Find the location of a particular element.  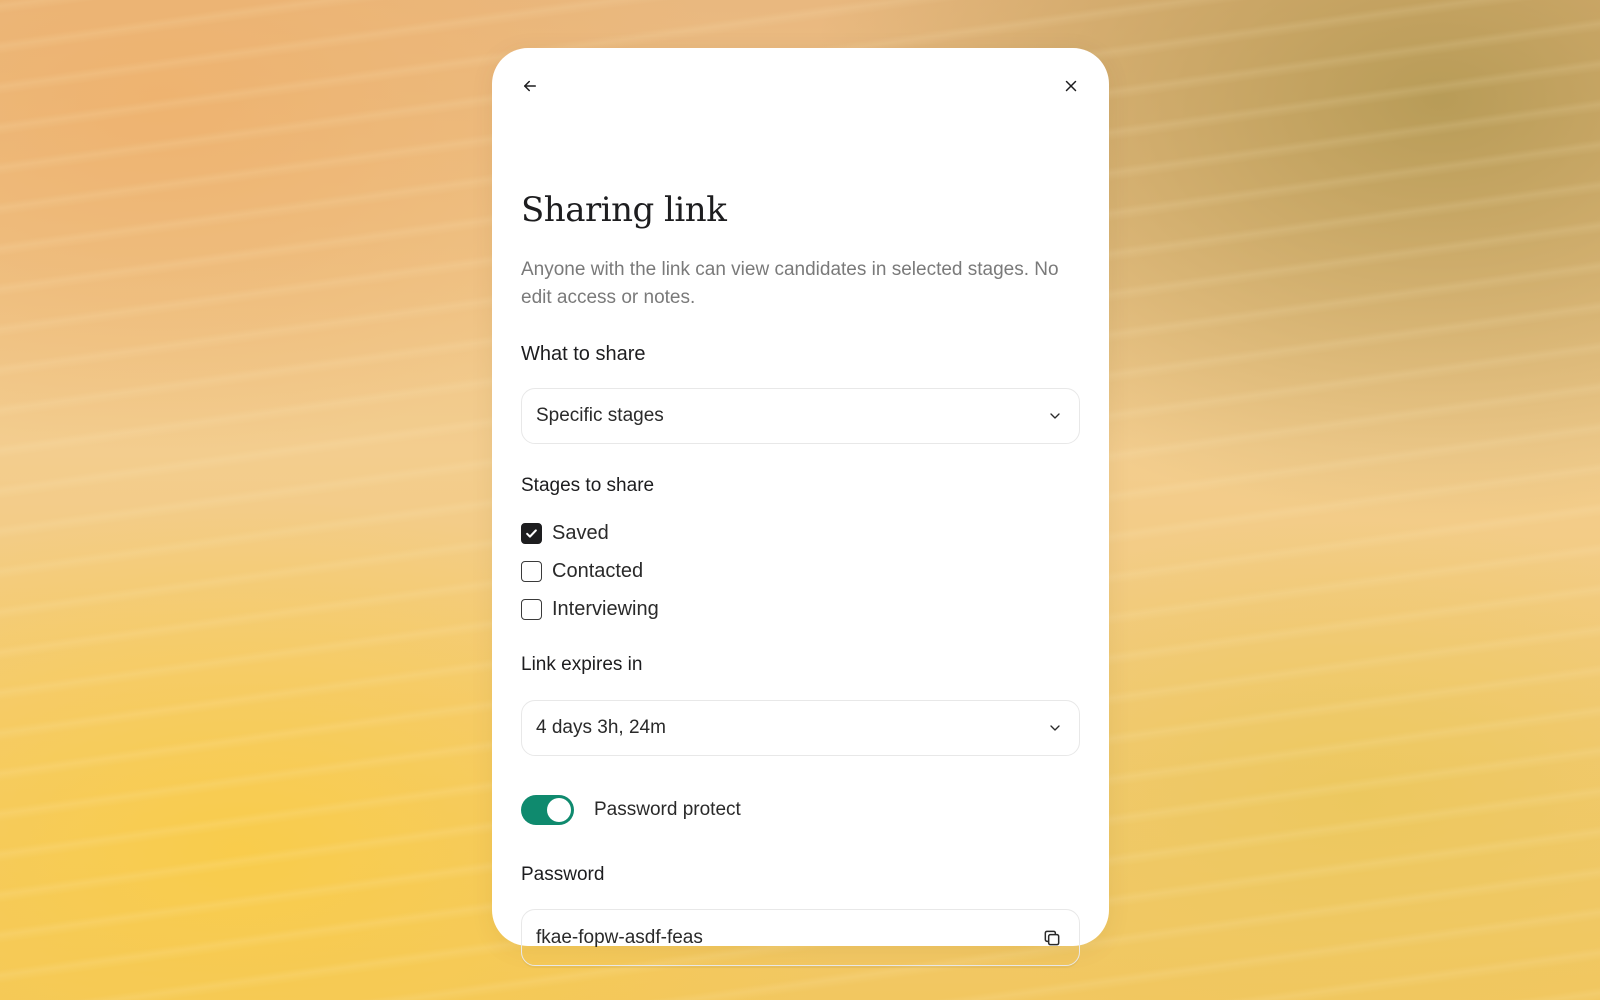

link-expires-label: Link expires in is located at coordinates (582, 664).